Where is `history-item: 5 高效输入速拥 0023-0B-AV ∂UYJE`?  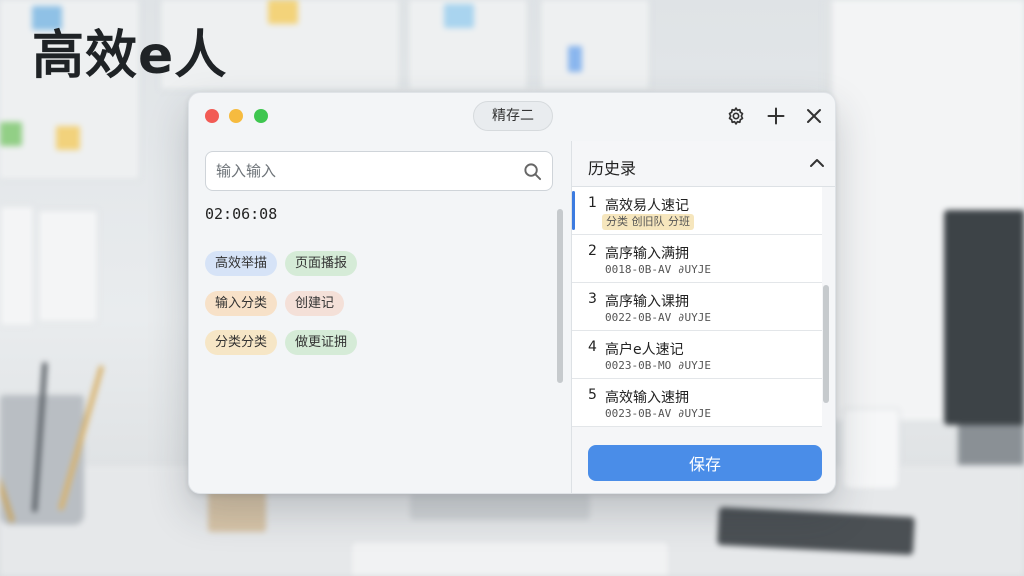 history-item: 5 高效输入速拥 0023-0B-AV ∂UYJE is located at coordinates (697, 403).